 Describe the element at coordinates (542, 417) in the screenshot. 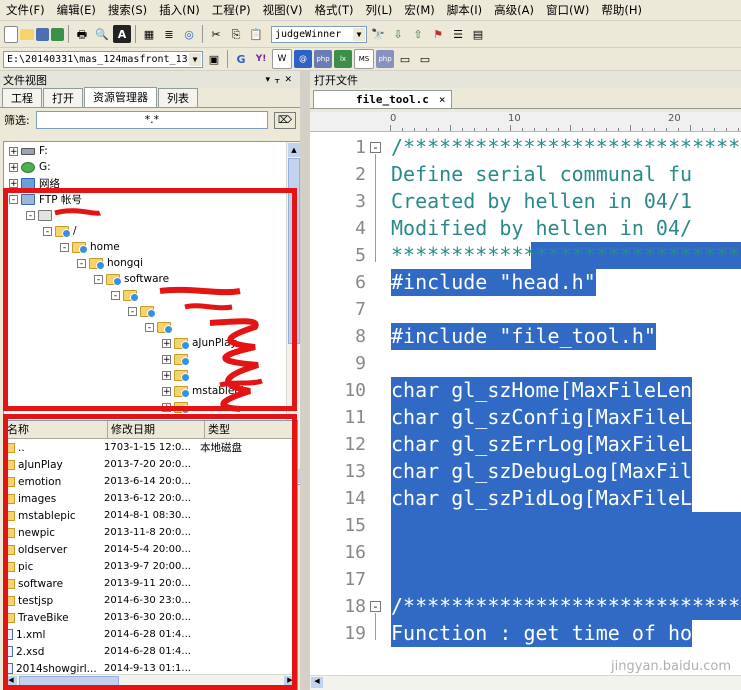

I see `code-line: char gl_szConfig[MaxFileL` at that location.